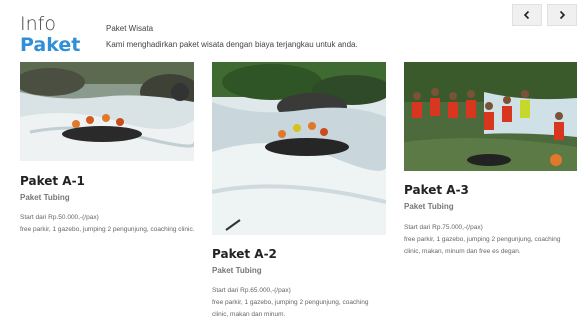 This screenshot has width=584, height=327. What do you see at coordinates (443, 227) in the screenshot?
I see `package-price: Start dari Rp.75.000,-(/pax)` at bounding box center [443, 227].